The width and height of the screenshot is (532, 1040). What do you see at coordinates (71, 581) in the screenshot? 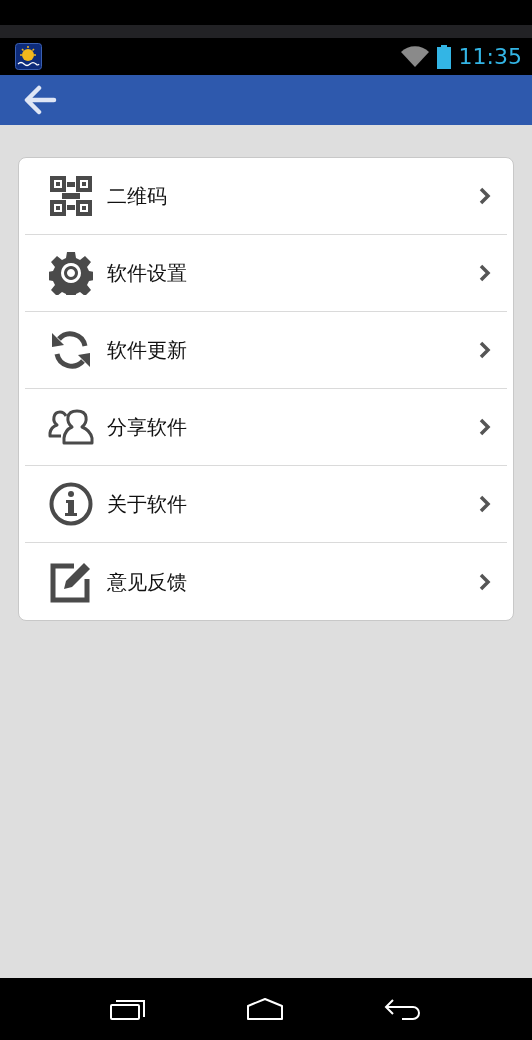
I see `edit-note-icon` at bounding box center [71, 581].